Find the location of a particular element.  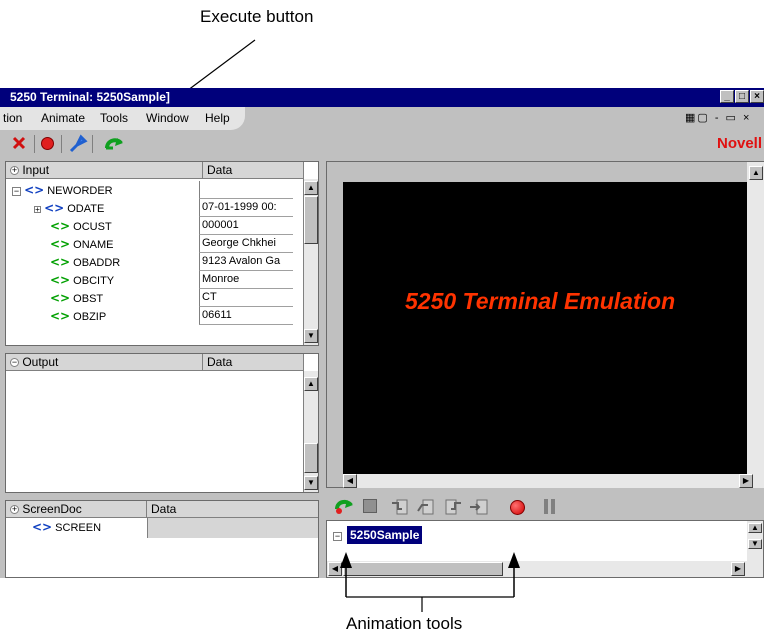

animation-callout-label: Animation tools is located at coordinates (404, 623).